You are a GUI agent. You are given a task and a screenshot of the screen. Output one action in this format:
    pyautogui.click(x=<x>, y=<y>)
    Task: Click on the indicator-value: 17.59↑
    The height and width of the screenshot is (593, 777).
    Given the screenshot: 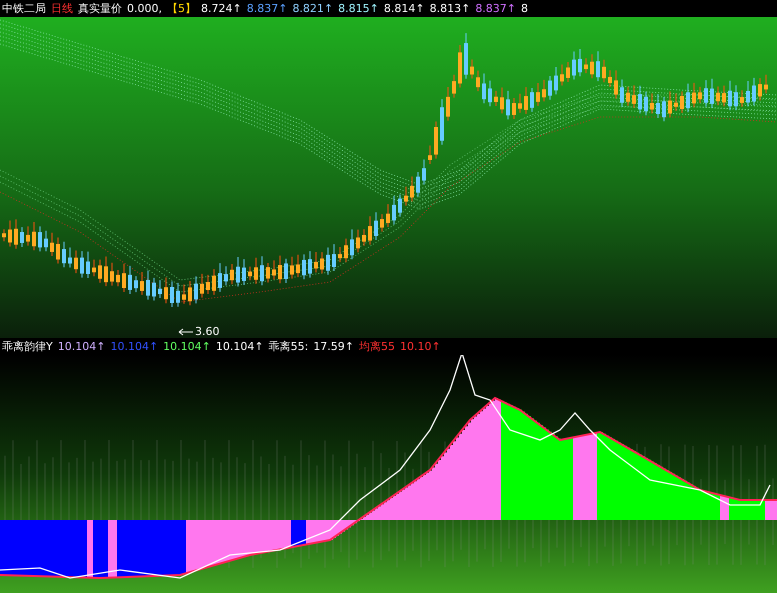 What is the action you would take?
    pyautogui.click(x=333, y=346)
    